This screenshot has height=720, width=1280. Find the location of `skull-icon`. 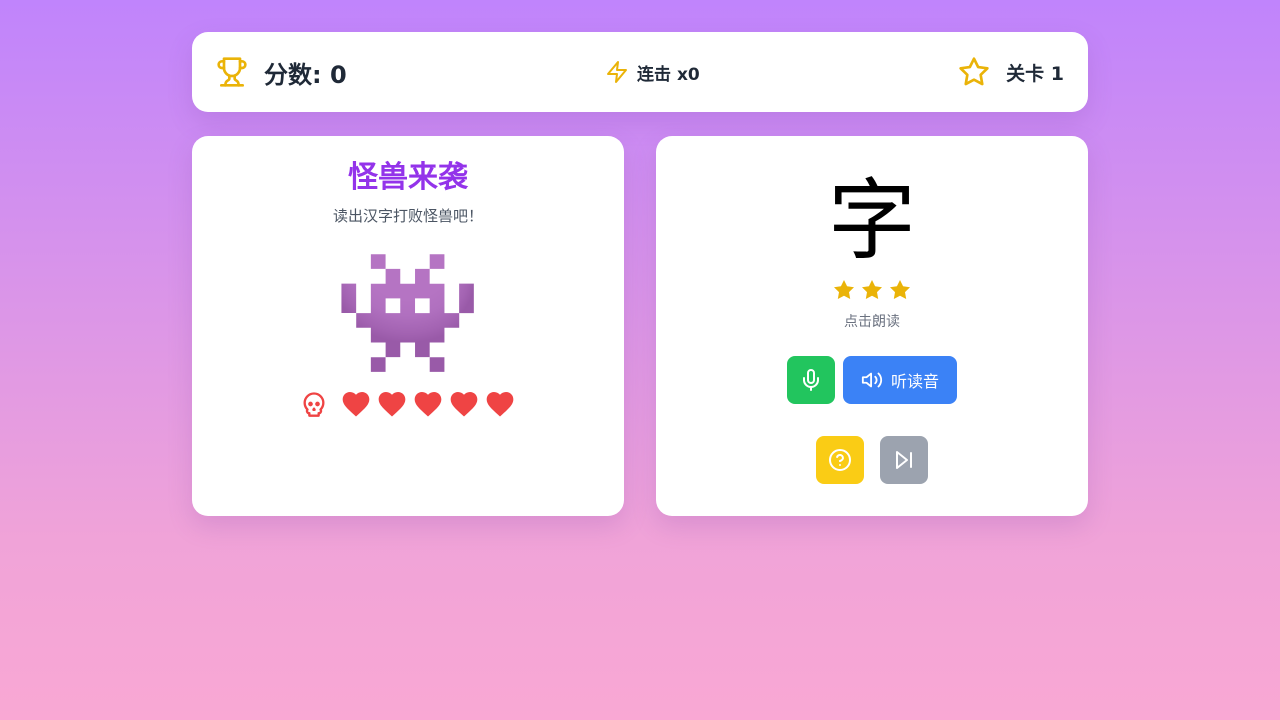

skull-icon is located at coordinates (314, 404).